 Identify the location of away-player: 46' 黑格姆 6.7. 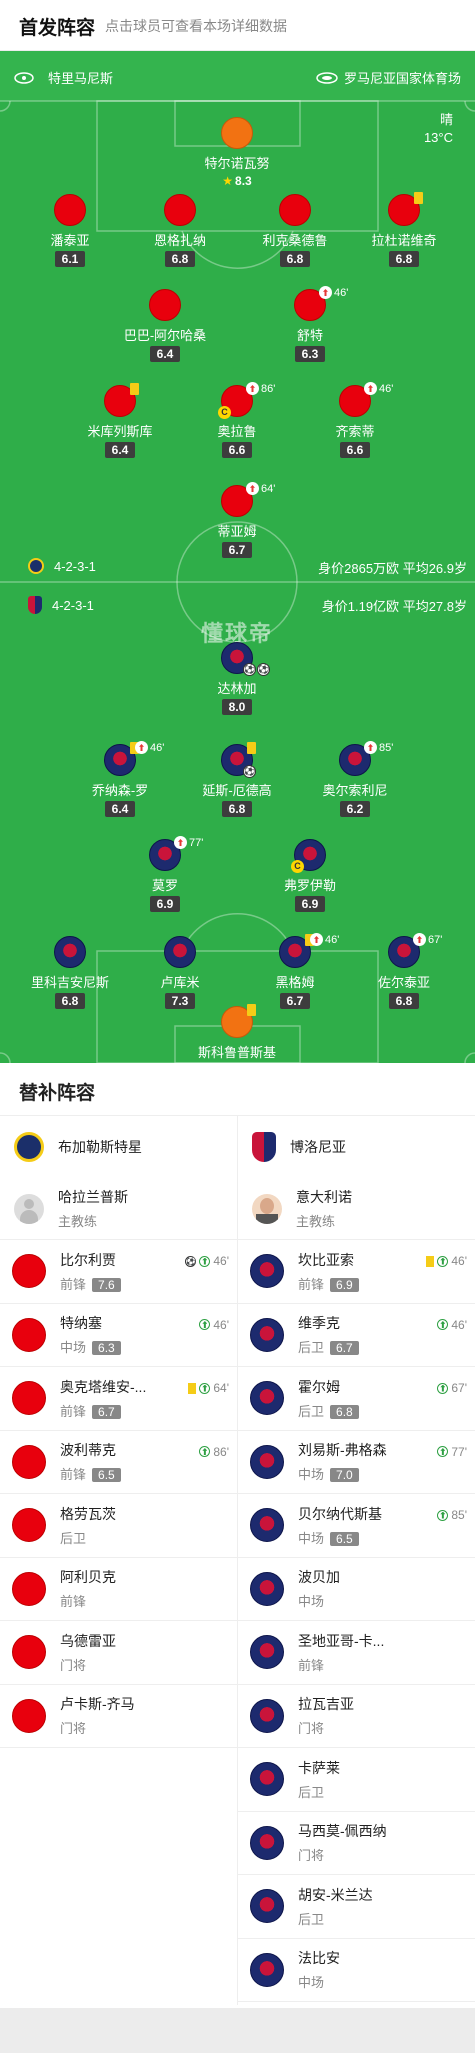
(295, 971).